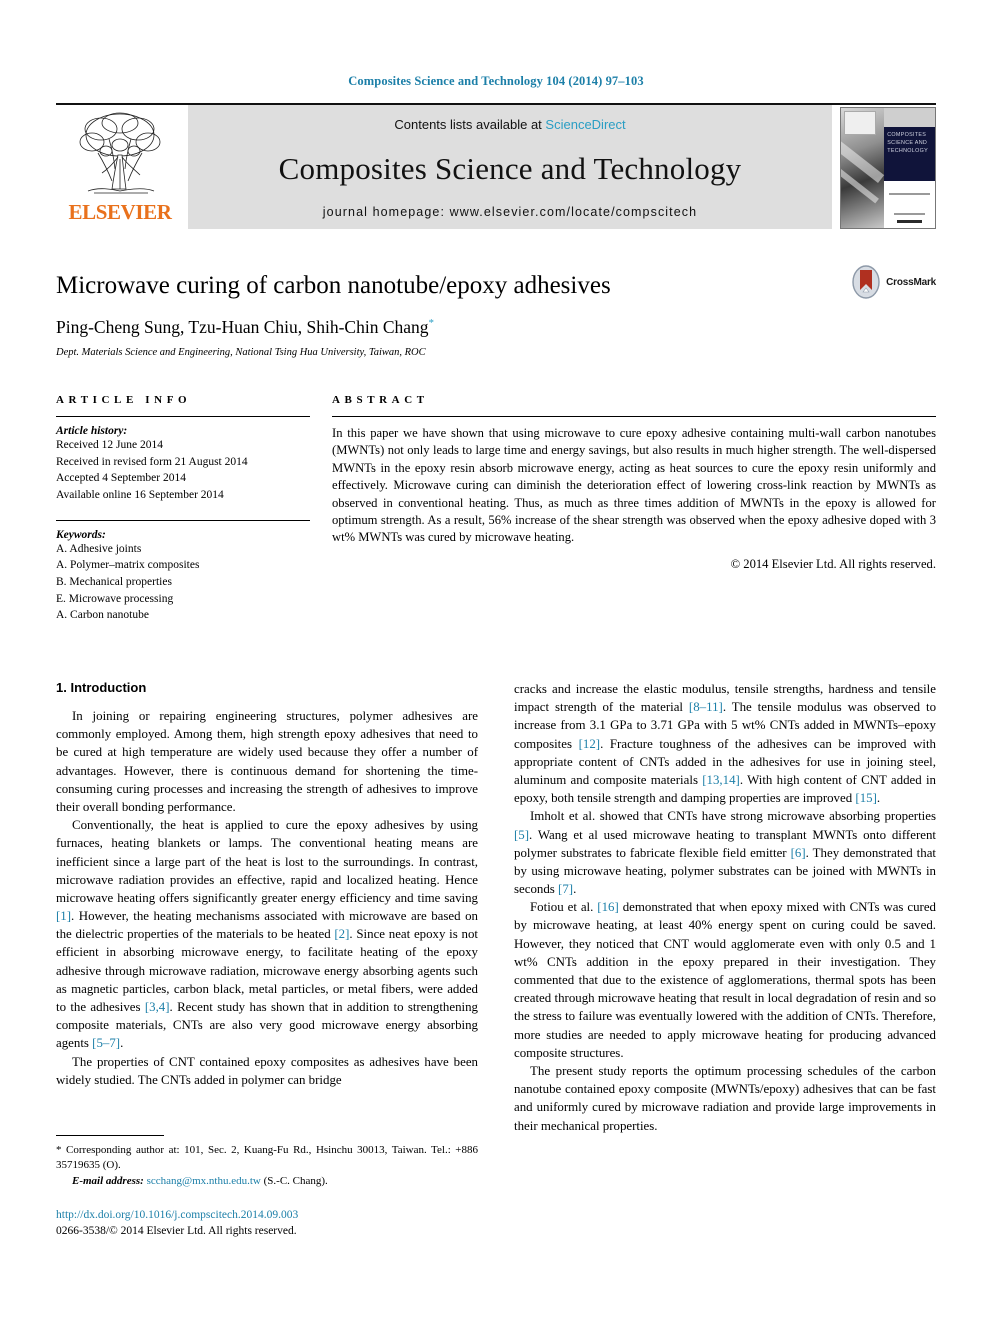  I want to click on section-heading-introduction: 1. Introduction, so click(101, 688).